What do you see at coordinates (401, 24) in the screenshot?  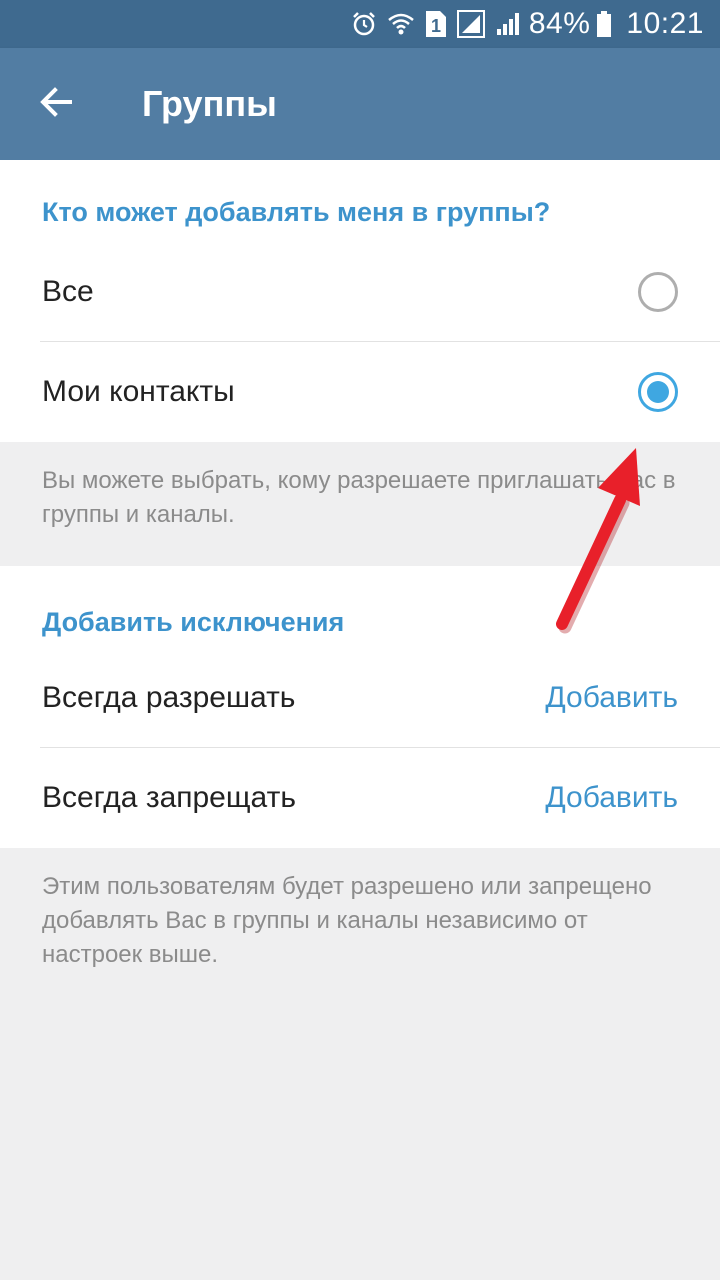 I see `wifi-icon` at bounding box center [401, 24].